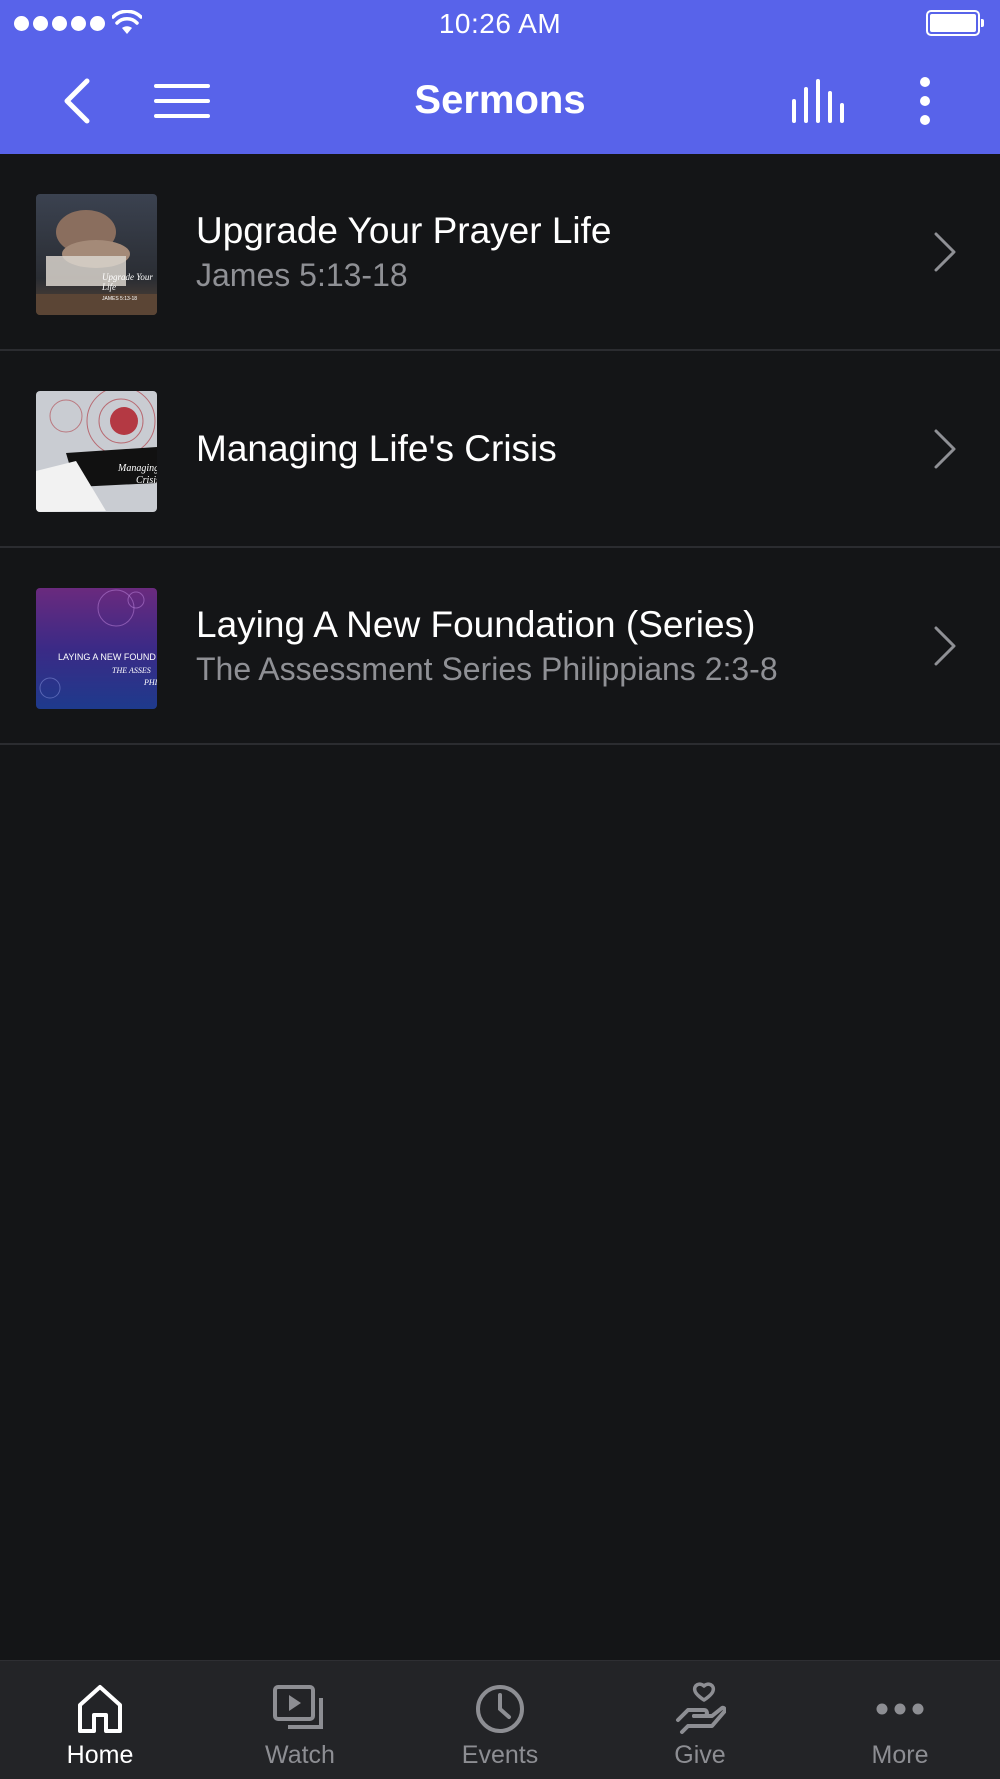 The width and height of the screenshot is (1000, 1779). What do you see at coordinates (955, 23) in the screenshot?
I see `battery-icon` at bounding box center [955, 23].